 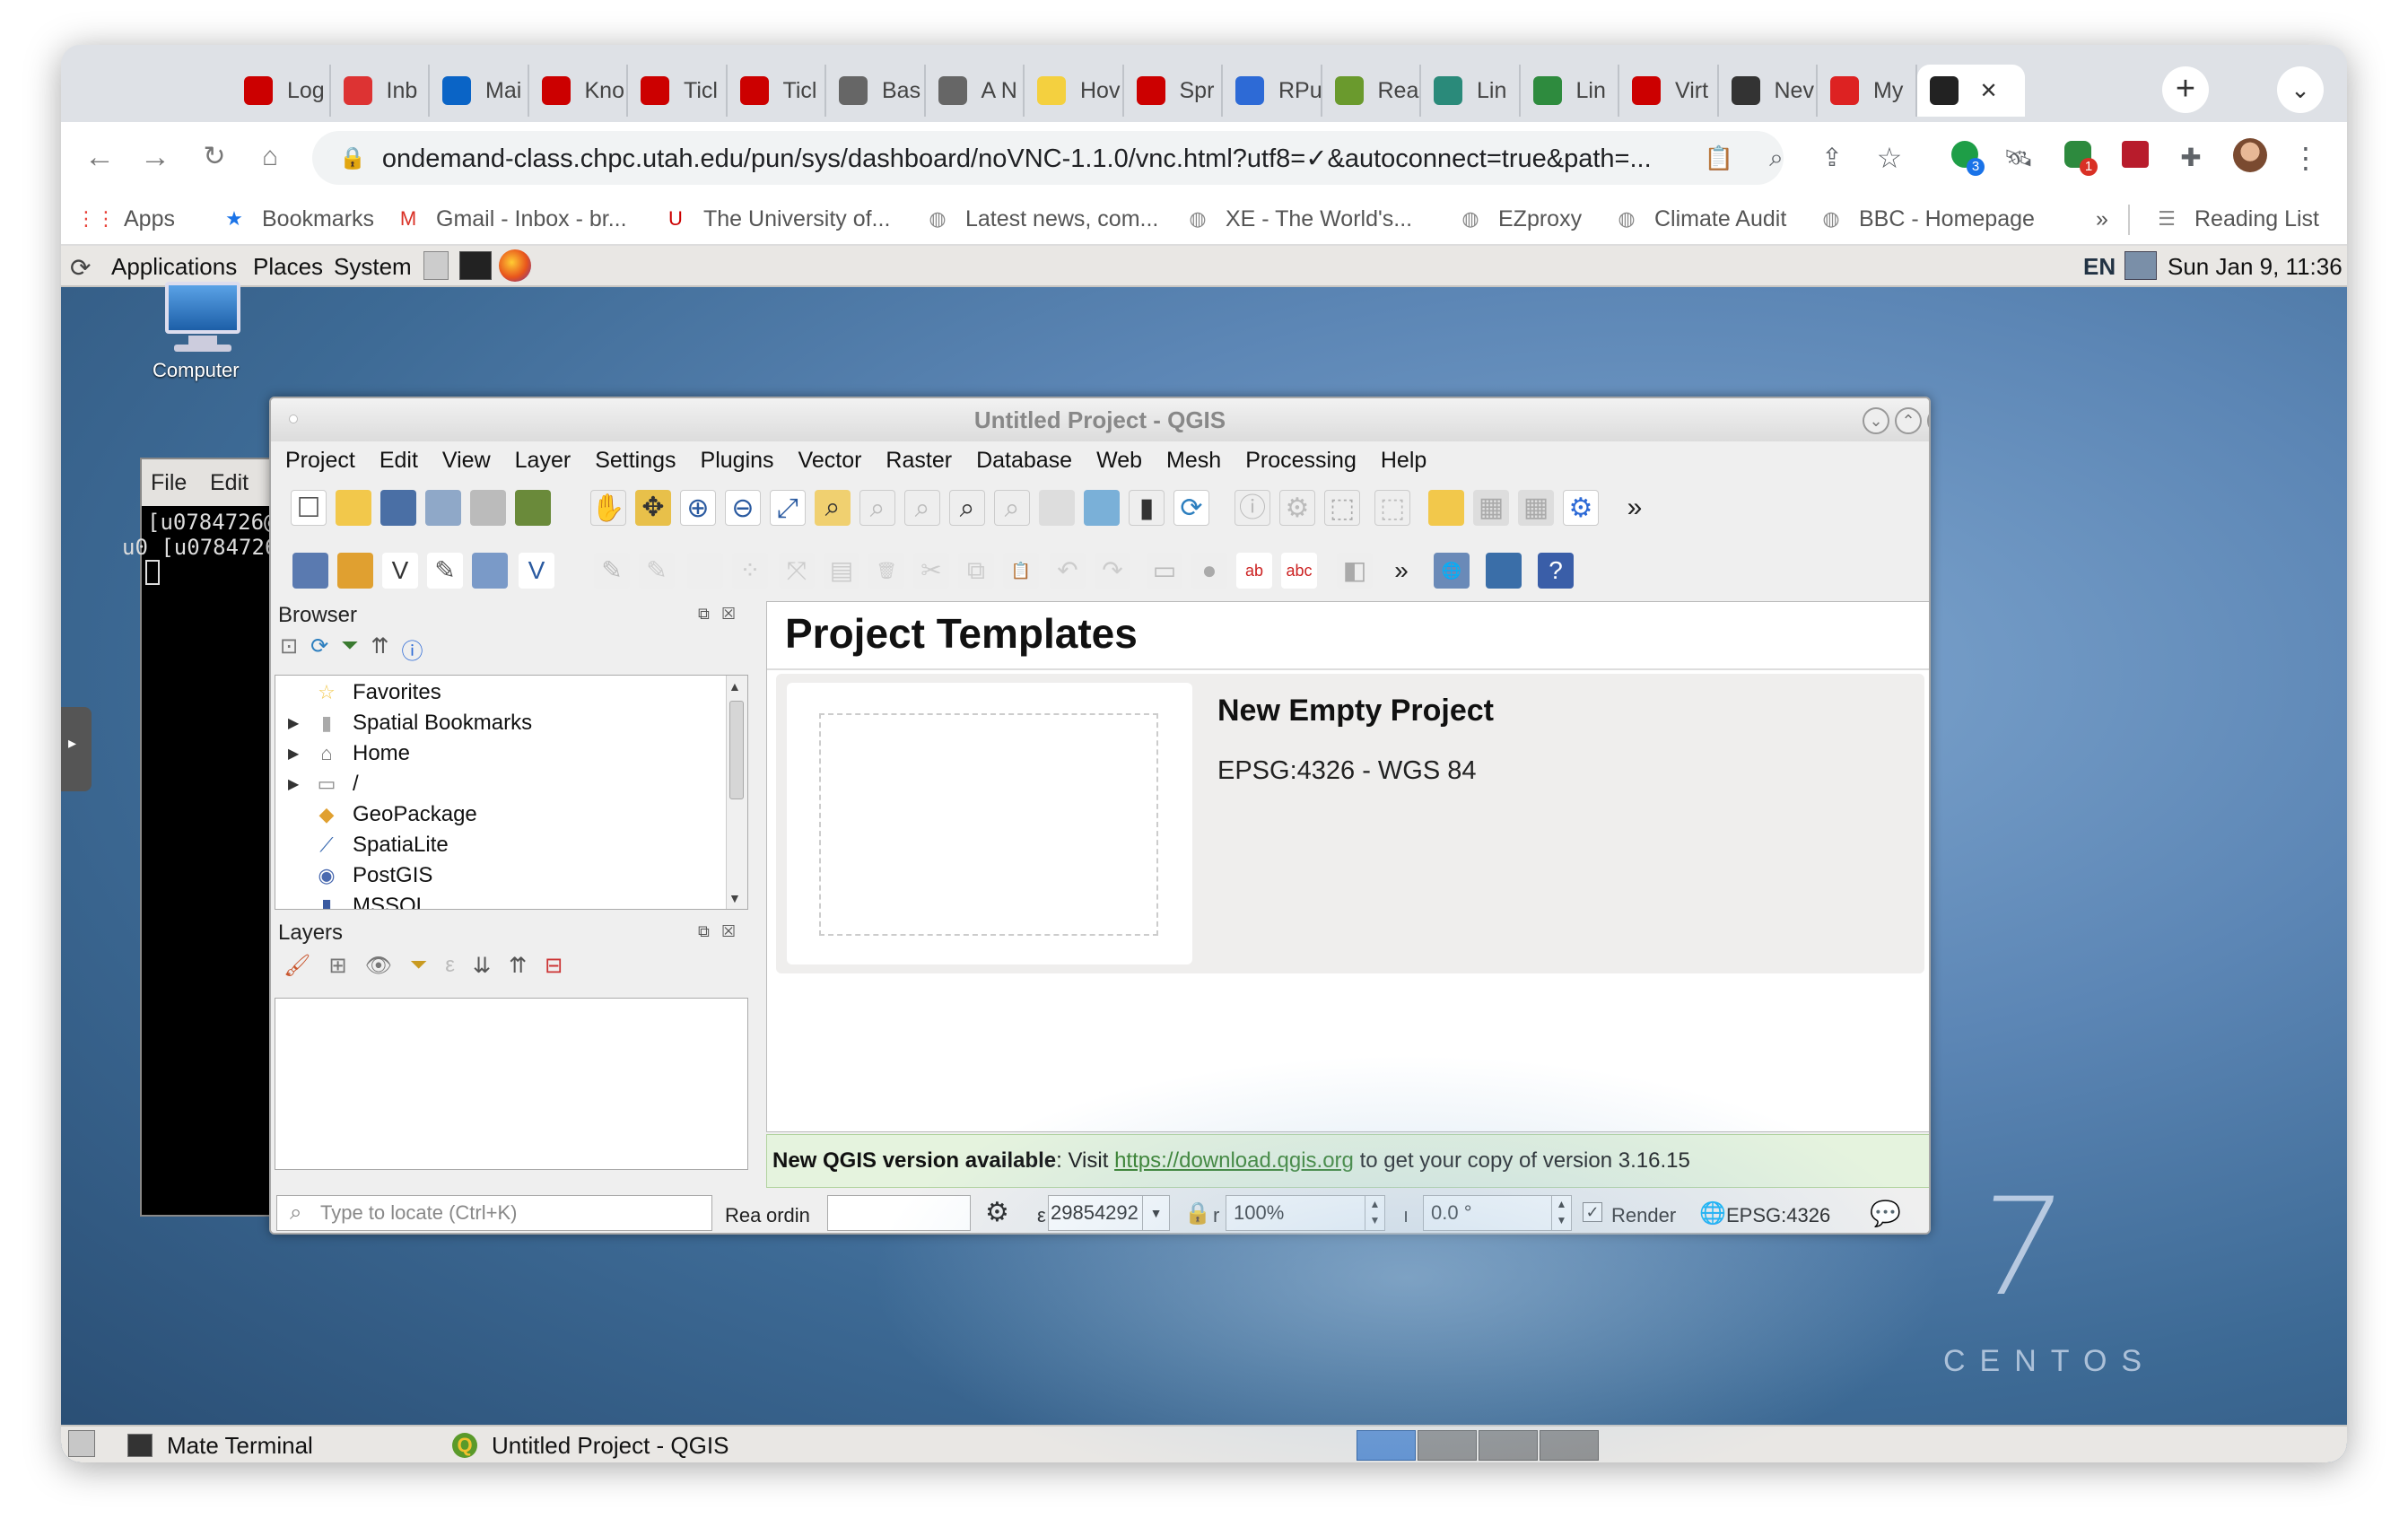 I want to click on print-layout-icon, so click(x=488, y=508).